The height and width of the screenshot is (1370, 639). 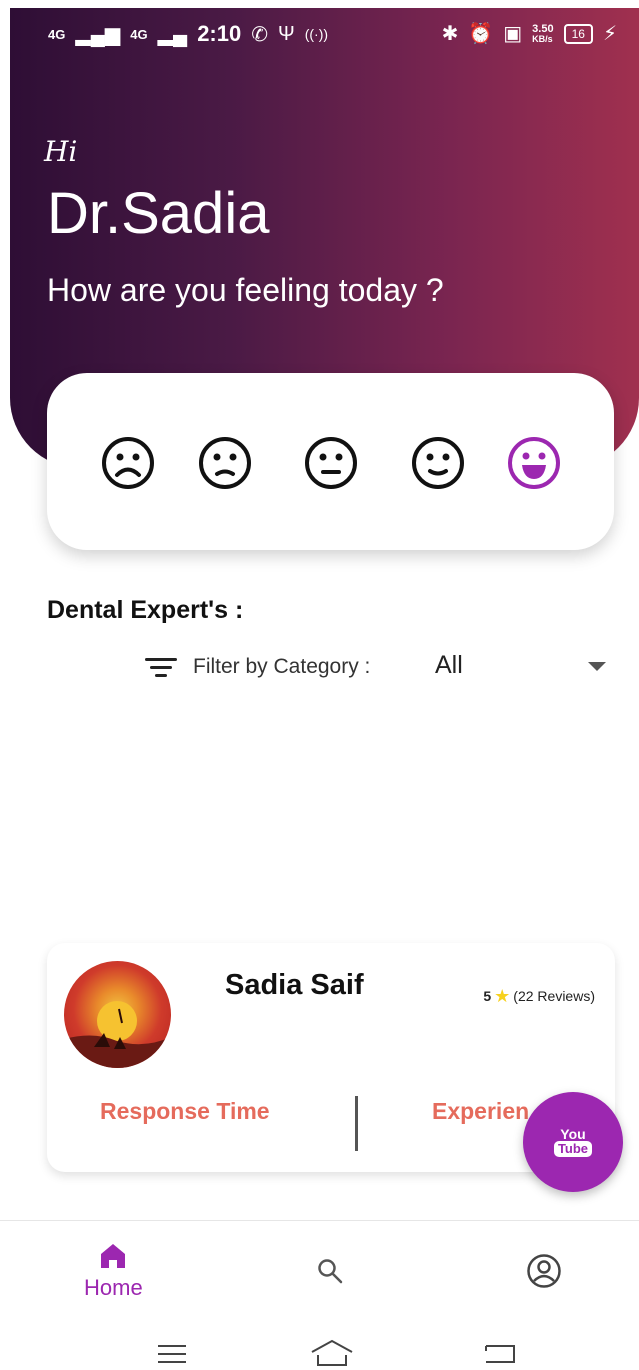 I want to click on bottom-navigation: Home, so click(x=319, y=1275).